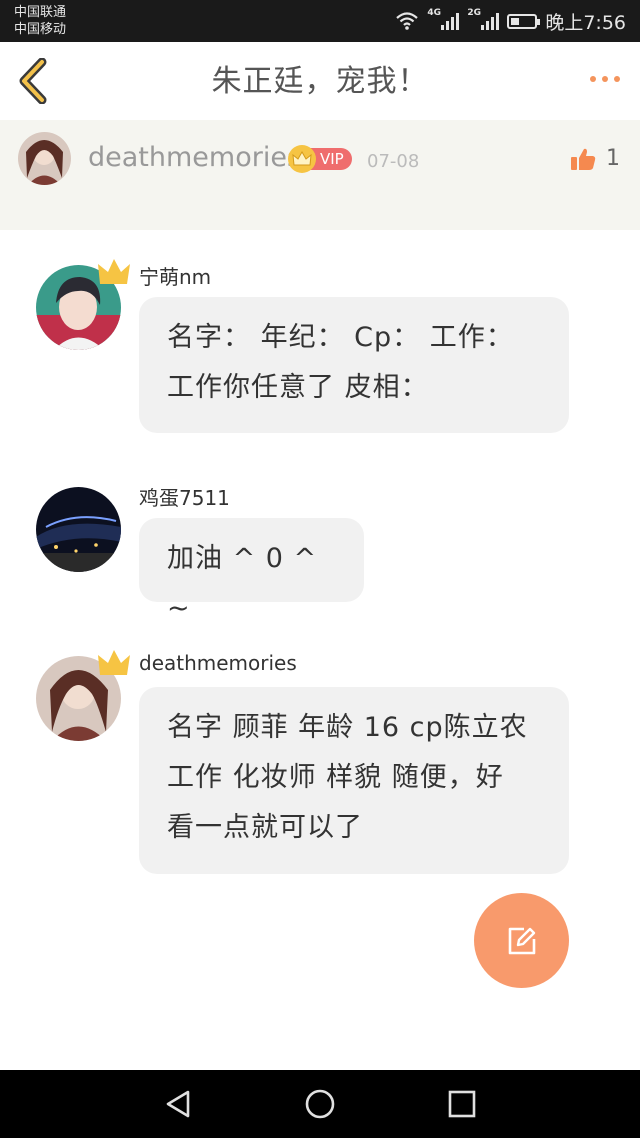 Image resolution: width=640 pixels, height=1138 pixels. Describe the element at coordinates (40, 29) in the screenshot. I see `carrier-2: 中国移动` at that location.